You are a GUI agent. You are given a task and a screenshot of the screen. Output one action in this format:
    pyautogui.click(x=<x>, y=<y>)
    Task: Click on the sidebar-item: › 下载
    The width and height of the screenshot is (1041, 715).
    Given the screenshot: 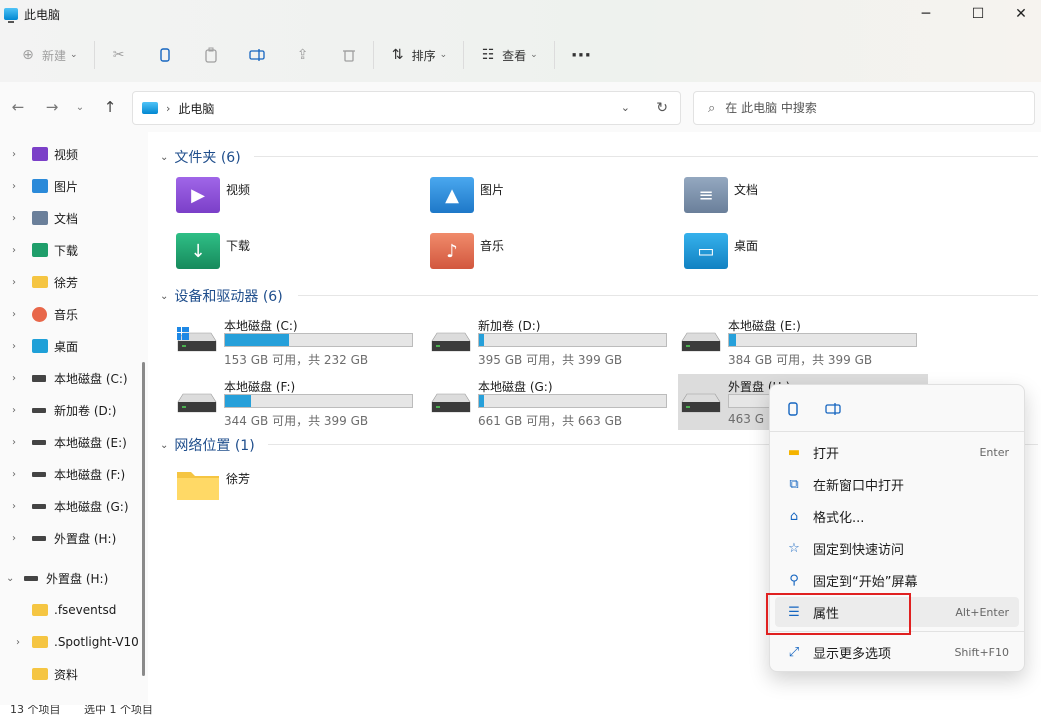 What is the action you would take?
    pyautogui.click(x=74, y=250)
    